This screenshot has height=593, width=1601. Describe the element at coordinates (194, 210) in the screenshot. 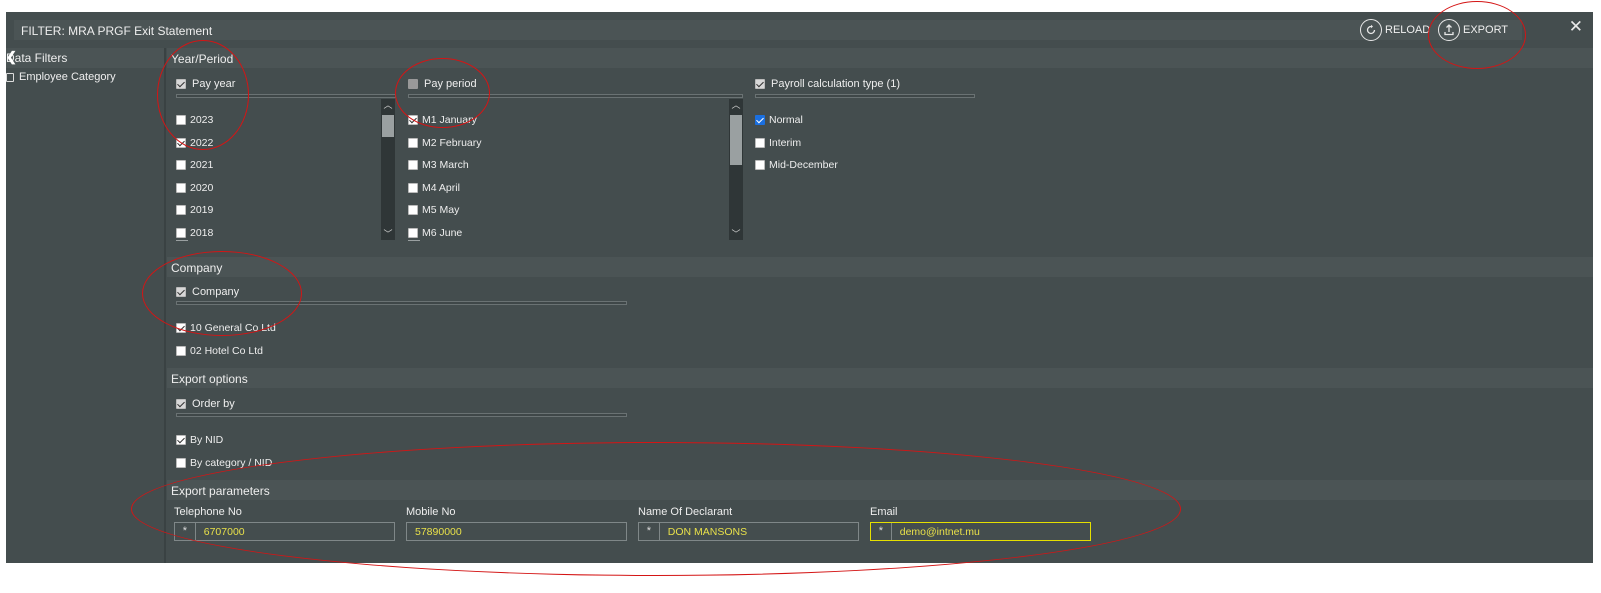

I see `pay-year-item: 2019` at that location.